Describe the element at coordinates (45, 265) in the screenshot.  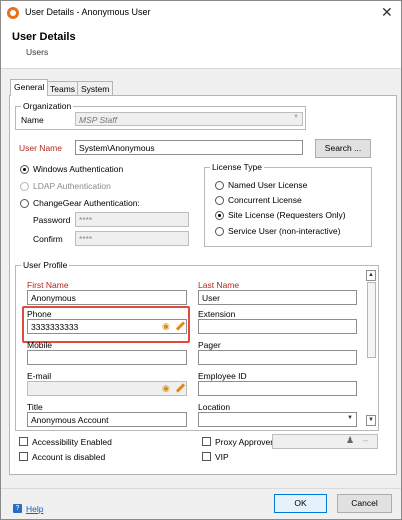
I see `user-profile-legend: User Profile` at that location.